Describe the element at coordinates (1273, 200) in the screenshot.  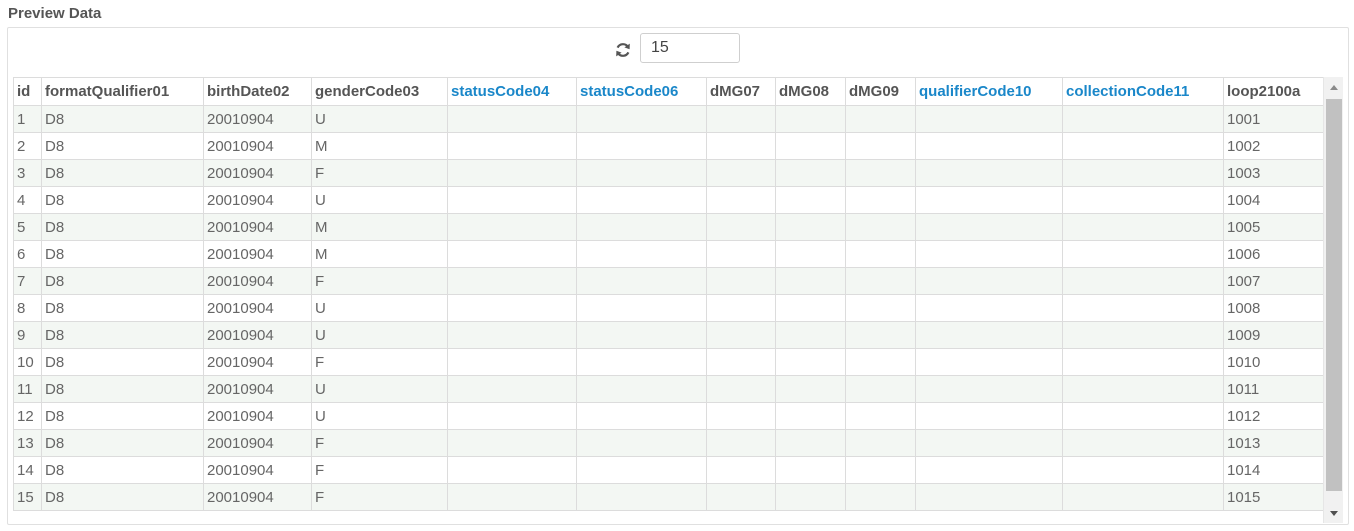
I see `table-cell-loop2100a: 1004` at that location.